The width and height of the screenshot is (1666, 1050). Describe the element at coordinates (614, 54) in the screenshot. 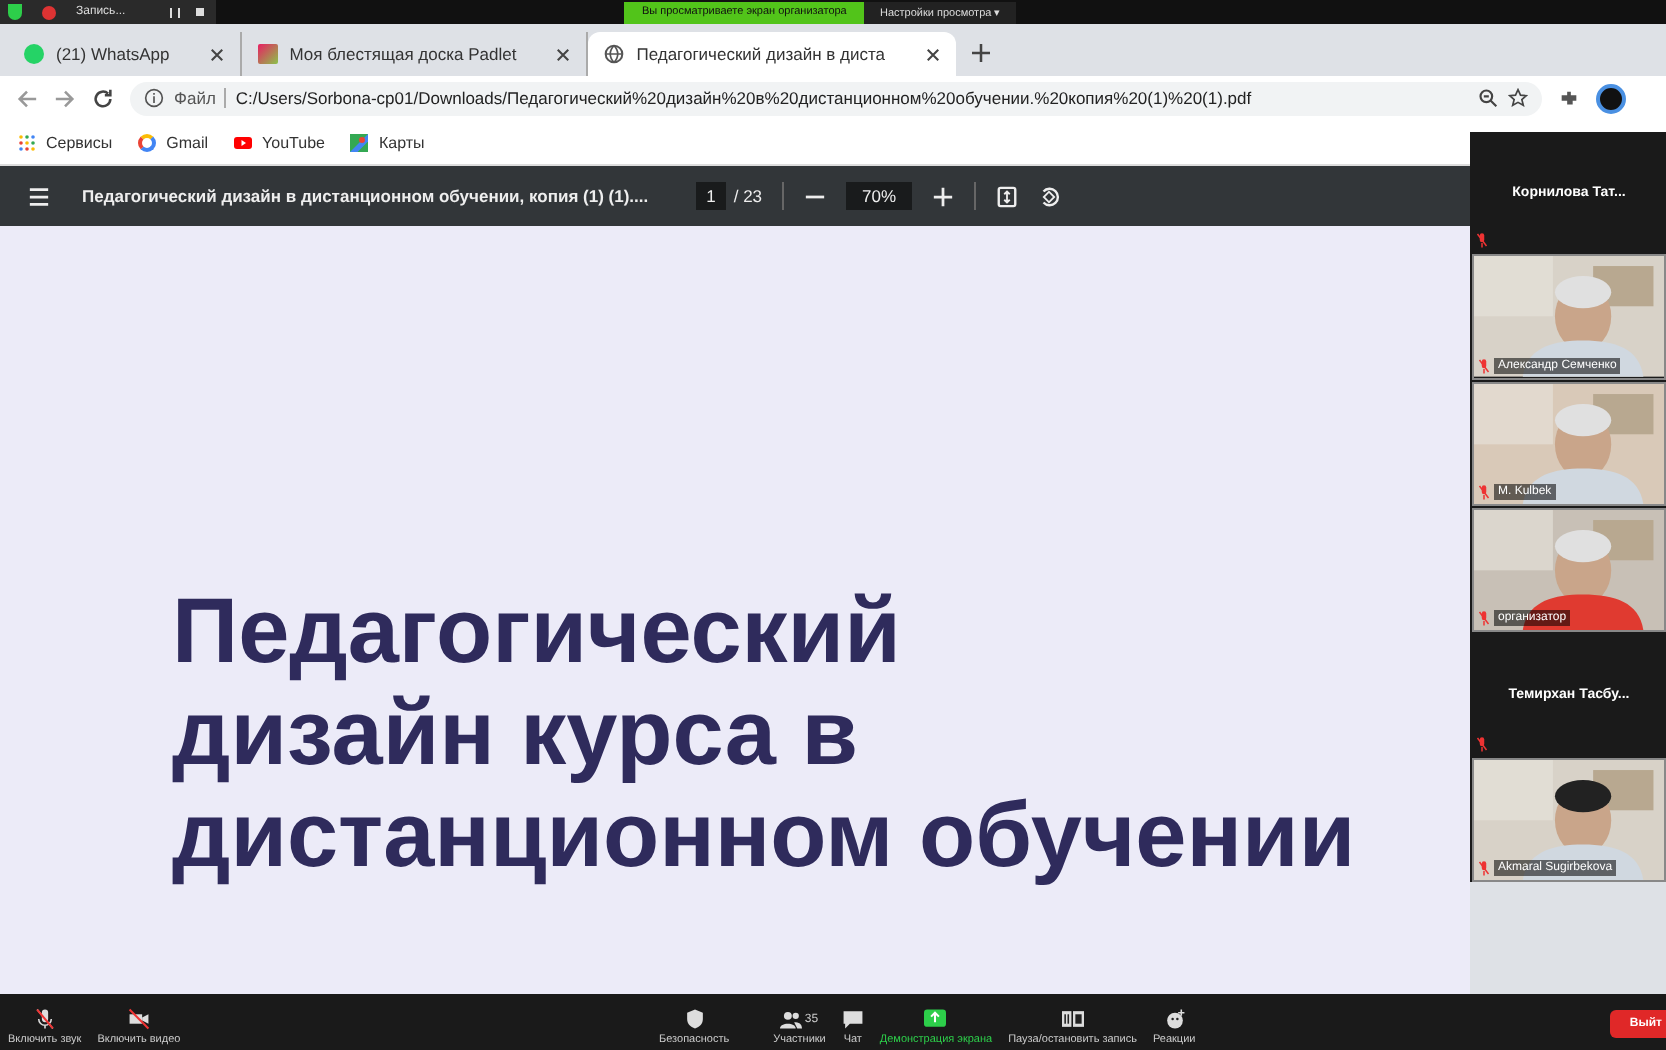

I see `globe-icon` at that location.